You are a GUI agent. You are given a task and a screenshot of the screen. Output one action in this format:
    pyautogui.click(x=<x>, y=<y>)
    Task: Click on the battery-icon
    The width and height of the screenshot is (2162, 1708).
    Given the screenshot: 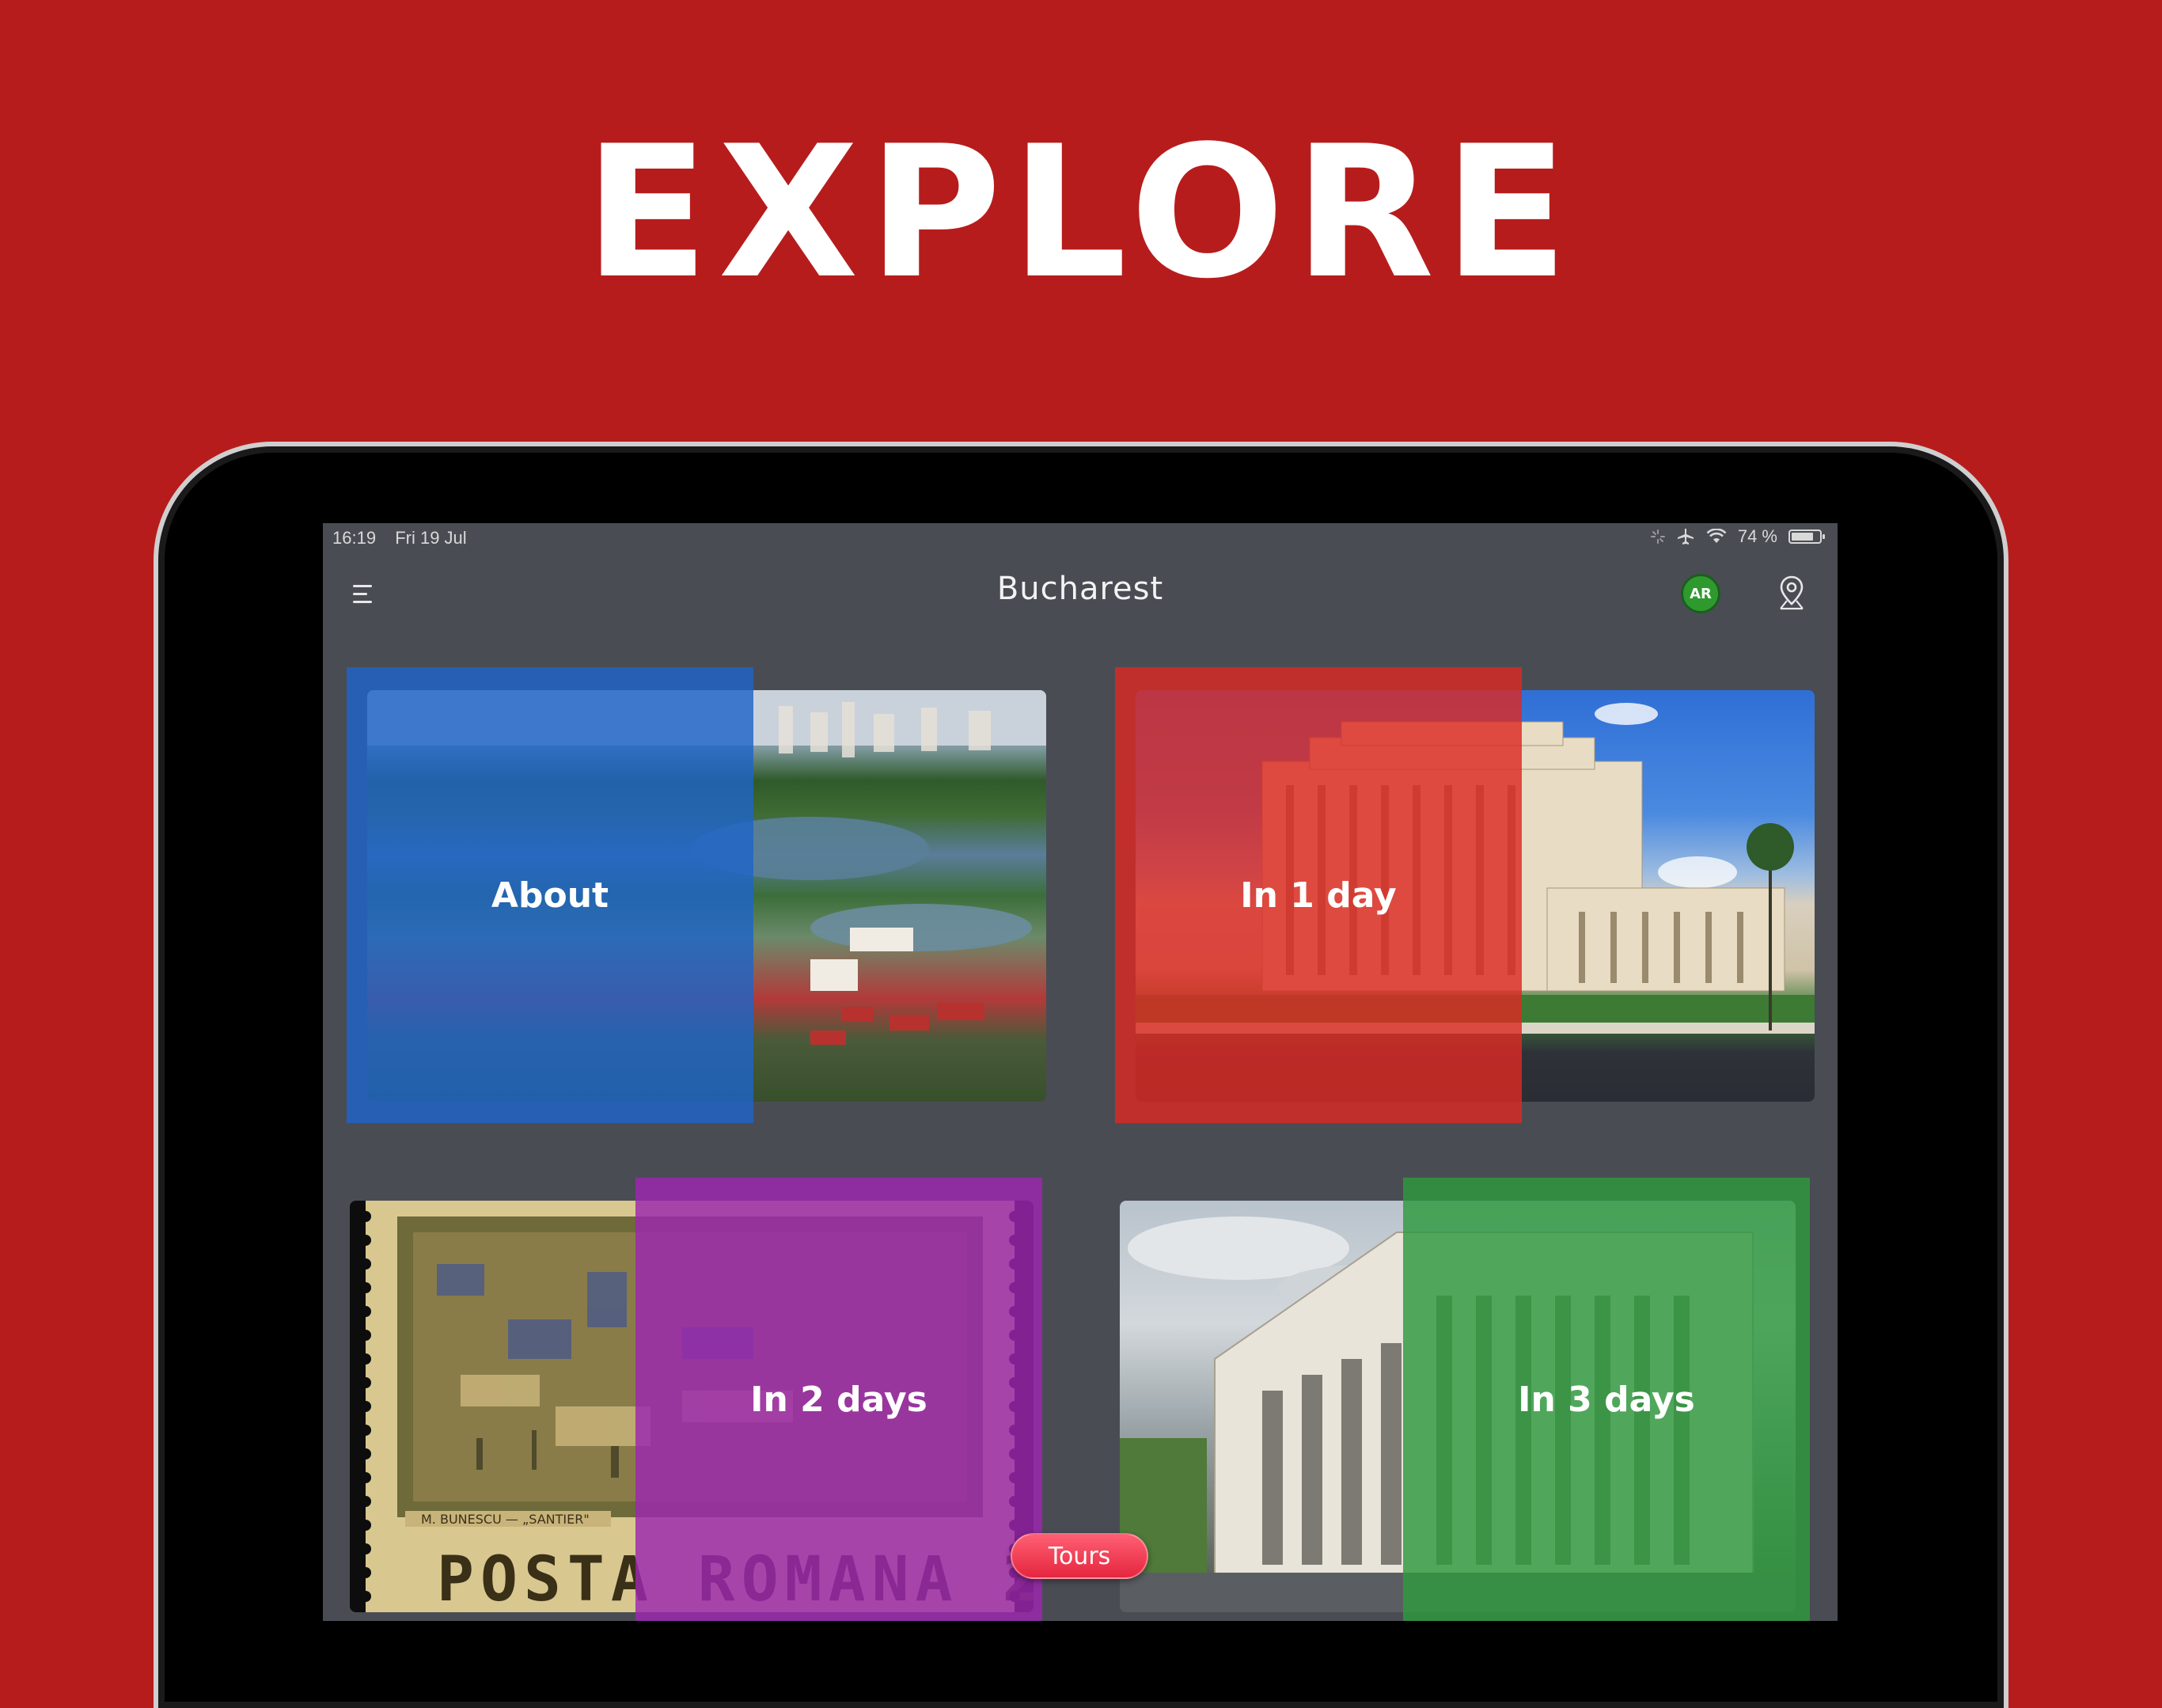 What is the action you would take?
    pyautogui.click(x=1806, y=536)
    